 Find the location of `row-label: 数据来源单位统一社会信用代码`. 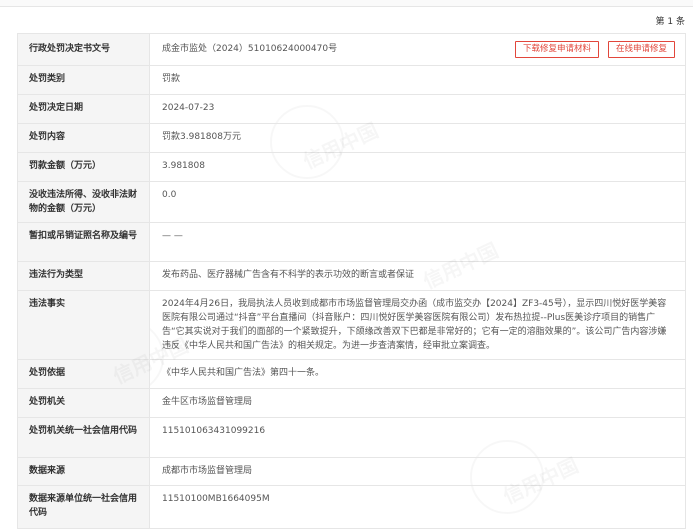

row-label: 数据来源单位统一社会信用代码 is located at coordinates (84, 507).